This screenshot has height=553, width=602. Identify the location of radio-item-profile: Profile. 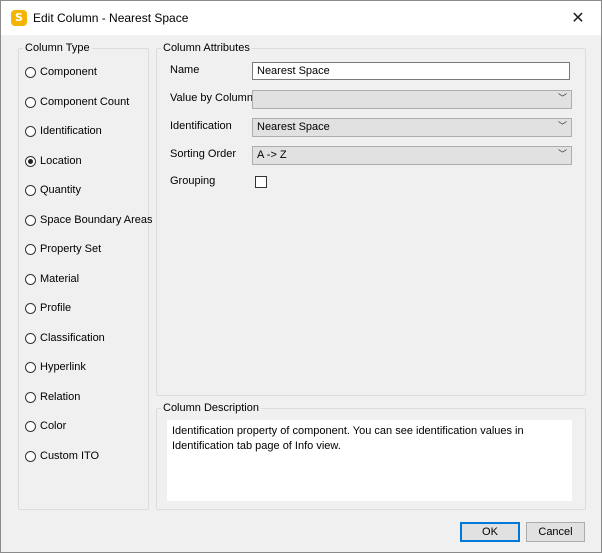
(48, 308).